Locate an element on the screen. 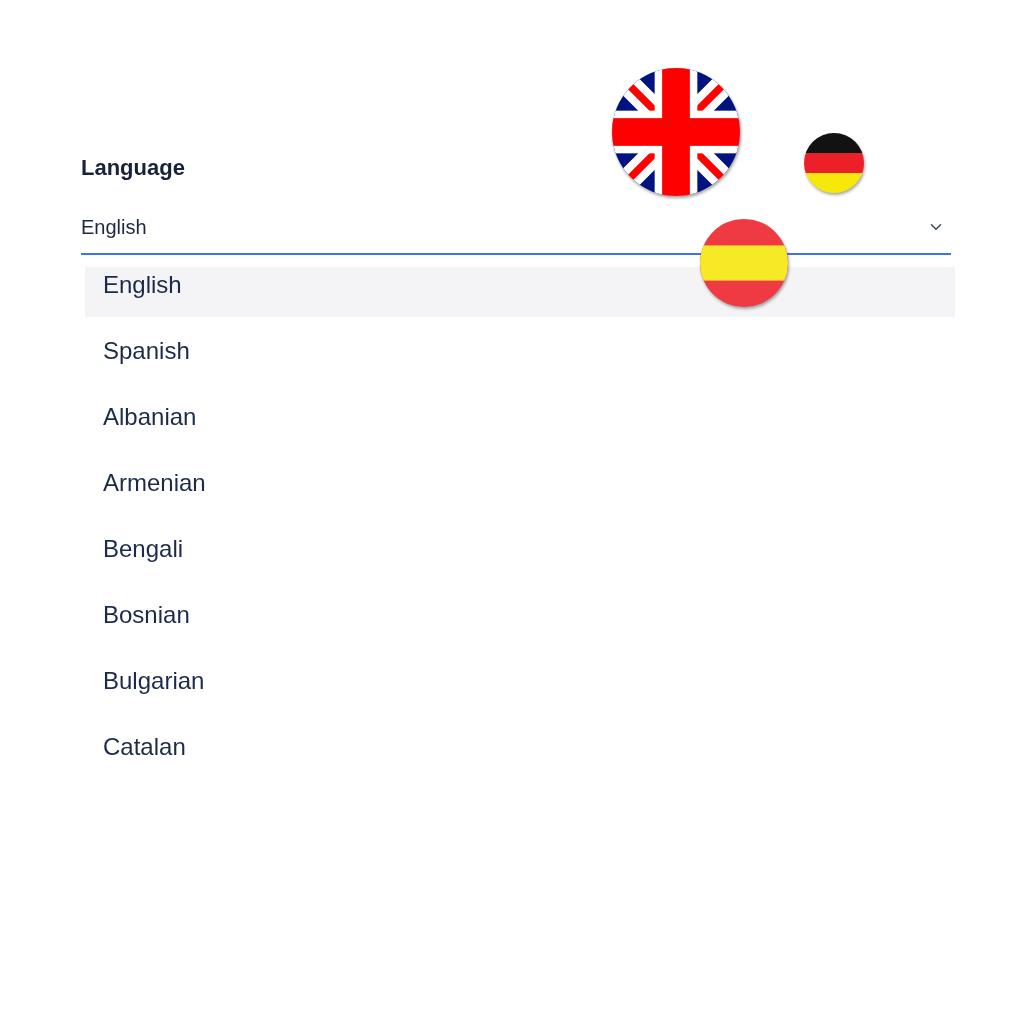 The height and width of the screenshot is (1024, 1024). dropdown-option: English is located at coordinates (520, 292).